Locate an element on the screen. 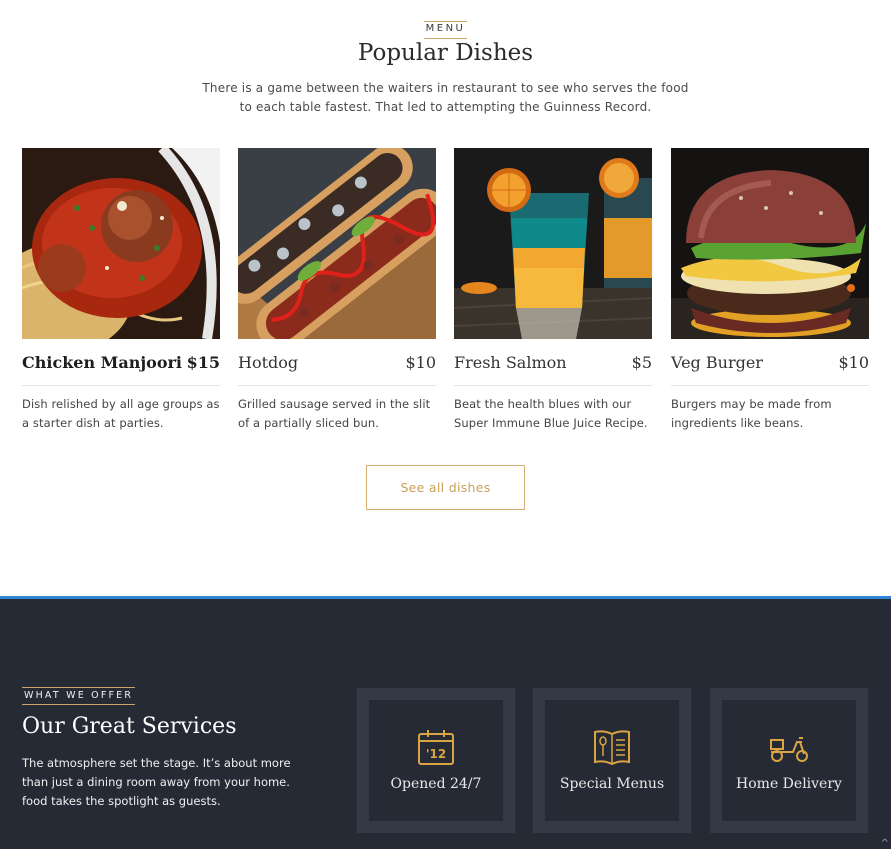 The image size is (891, 849). dish-header: Veg Burger $10 is located at coordinates (770, 366).